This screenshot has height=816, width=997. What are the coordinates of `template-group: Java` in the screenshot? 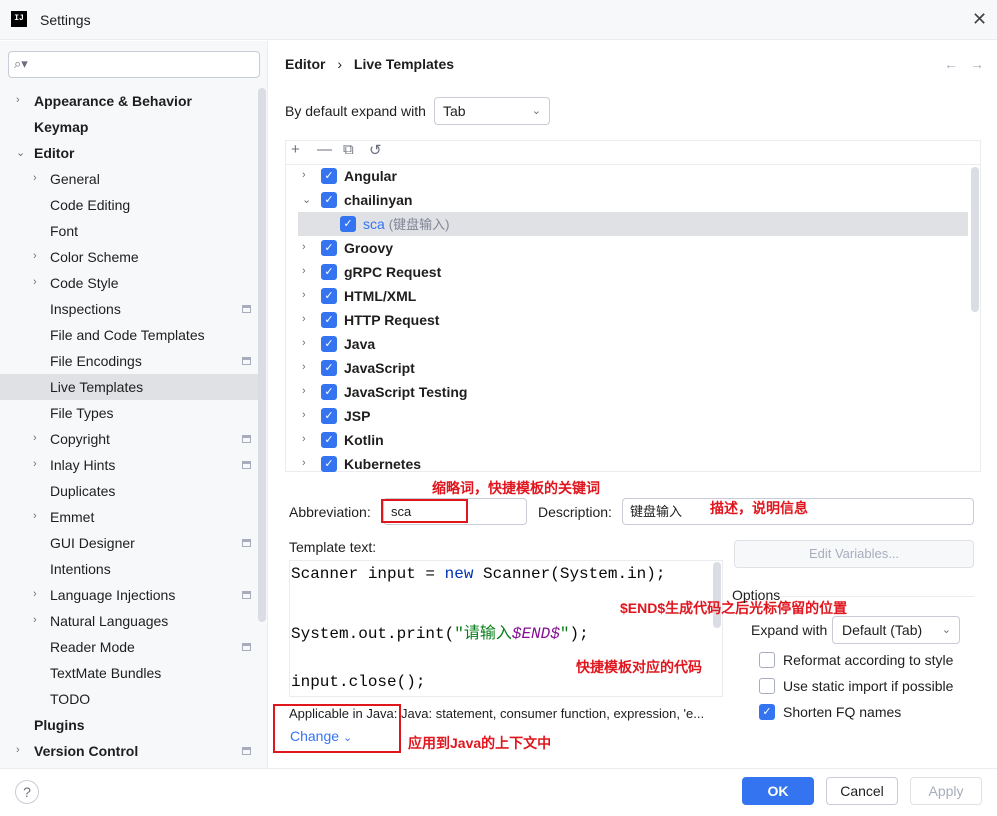 It's located at (359, 344).